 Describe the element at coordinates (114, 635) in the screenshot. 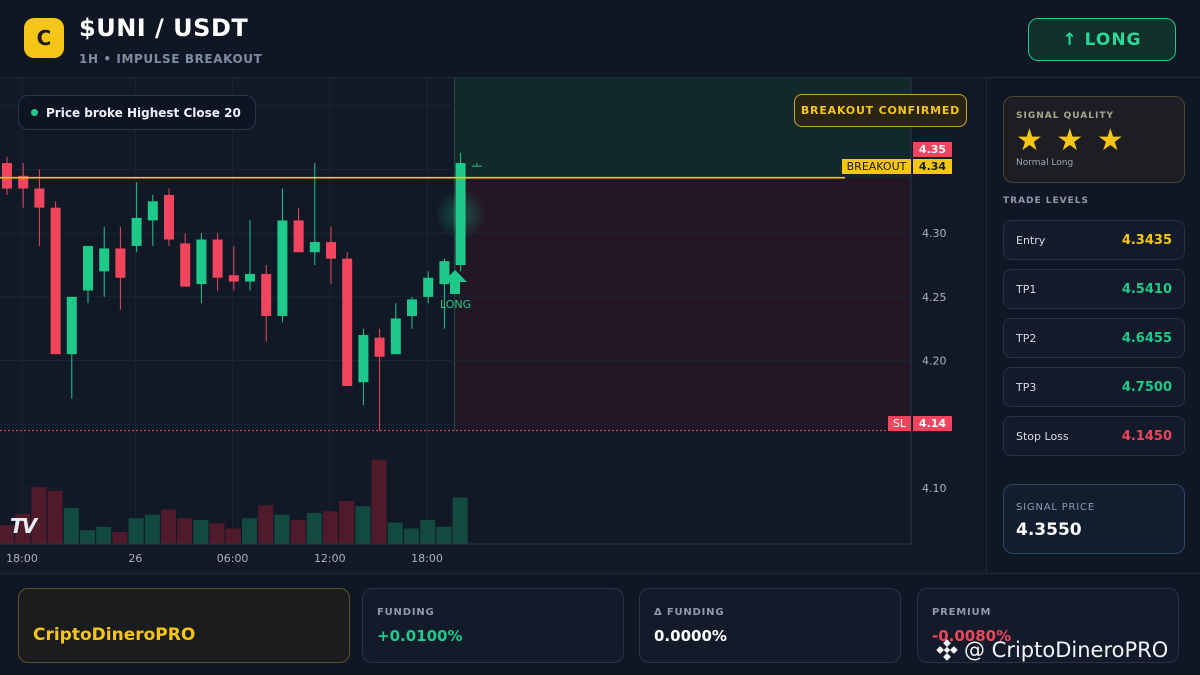

I see `brand-name: CriptoDineroPRO` at that location.